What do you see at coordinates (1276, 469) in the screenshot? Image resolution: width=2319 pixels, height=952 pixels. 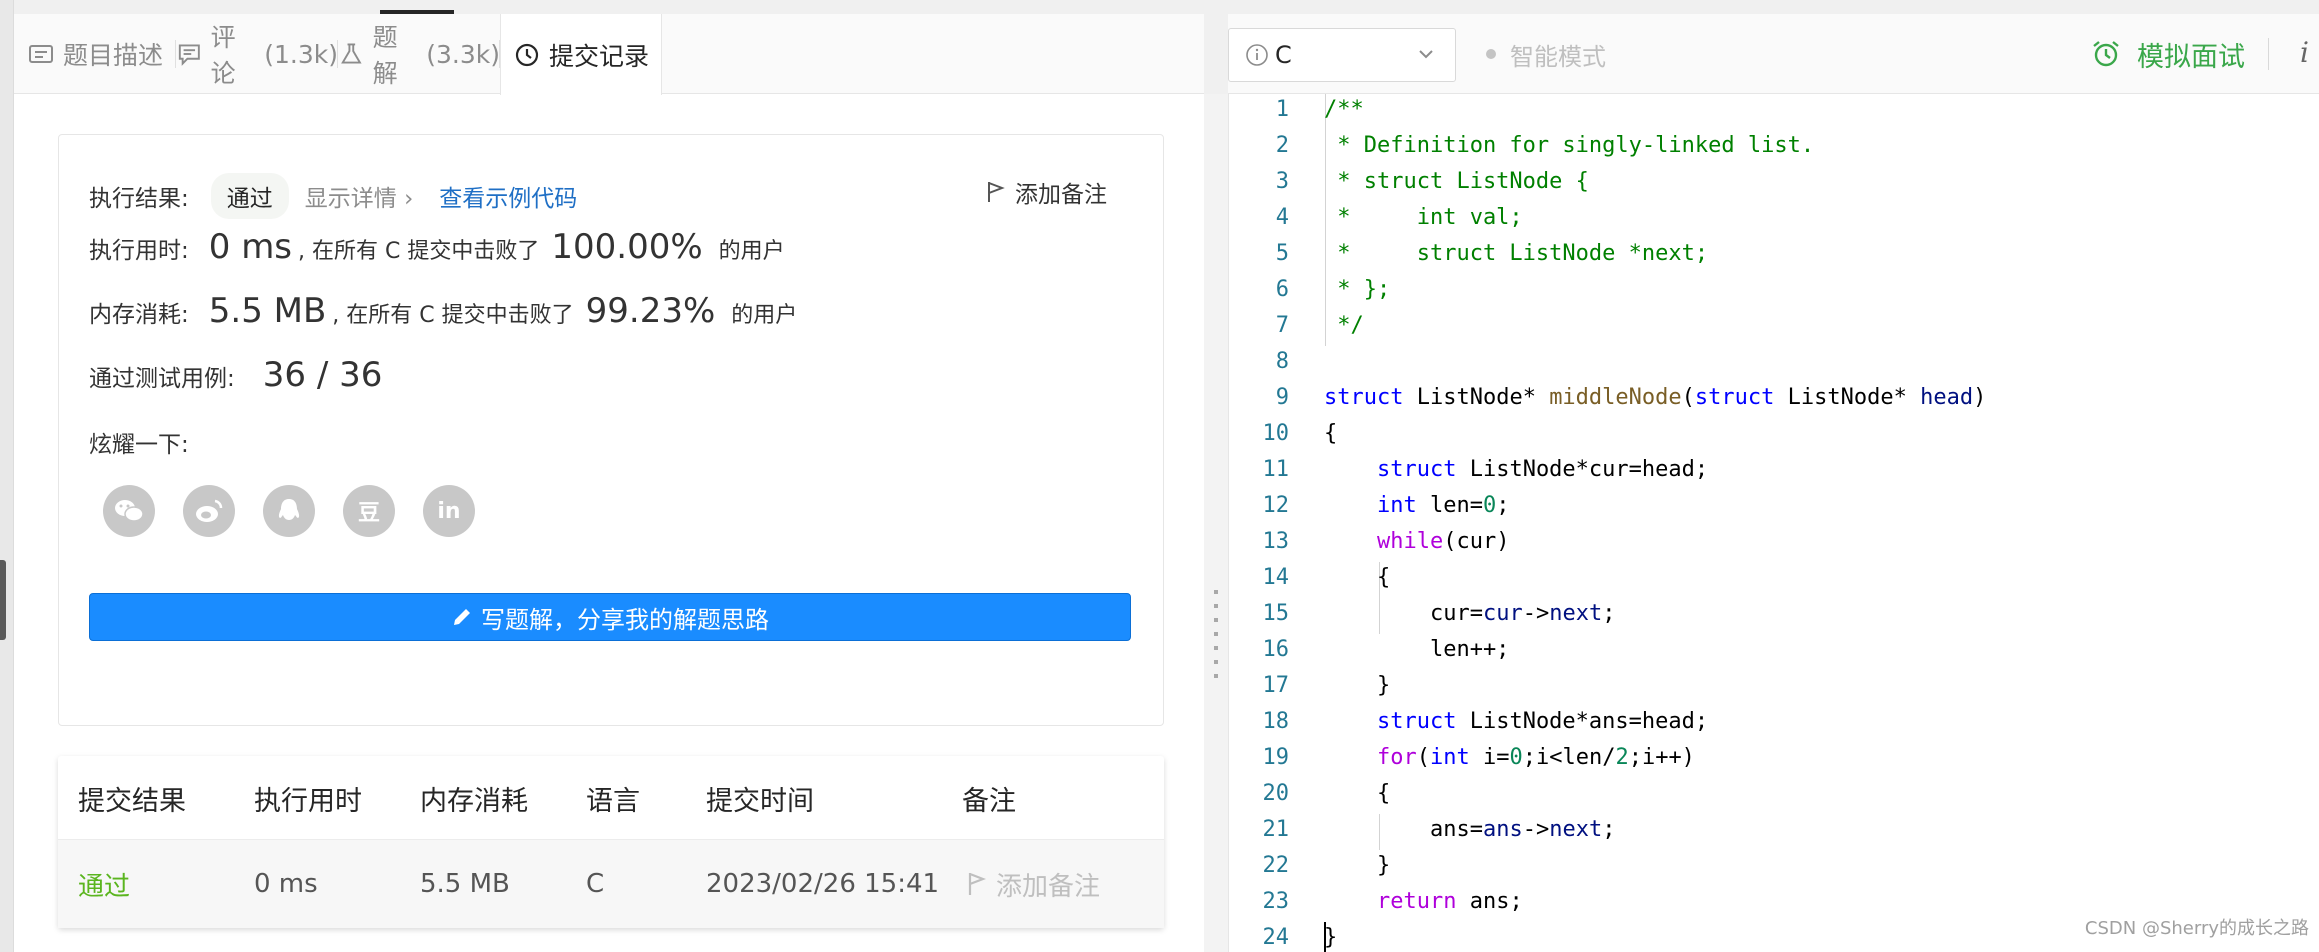 I see `line-number: 11` at bounding box center [1276, 469].